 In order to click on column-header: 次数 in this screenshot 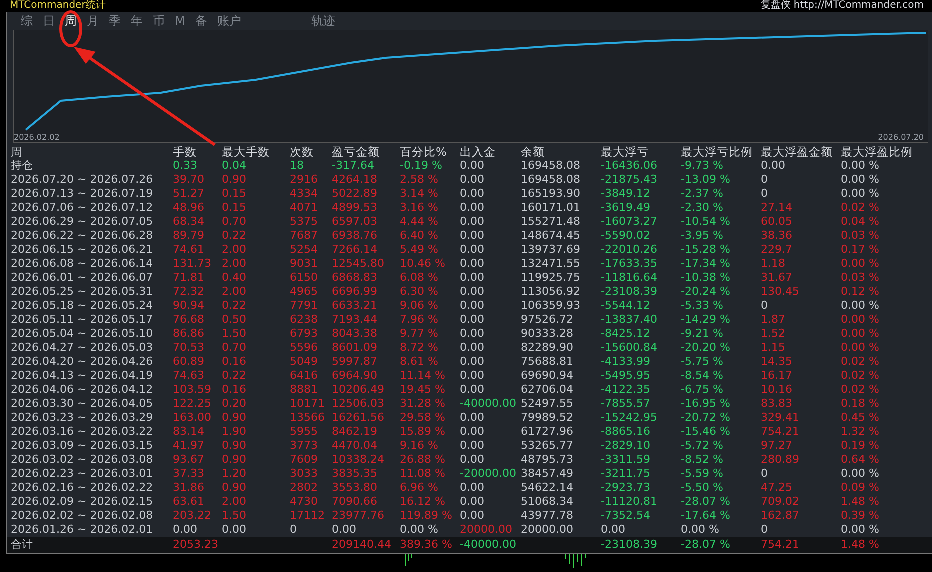, I will do `click(302, 152)`.